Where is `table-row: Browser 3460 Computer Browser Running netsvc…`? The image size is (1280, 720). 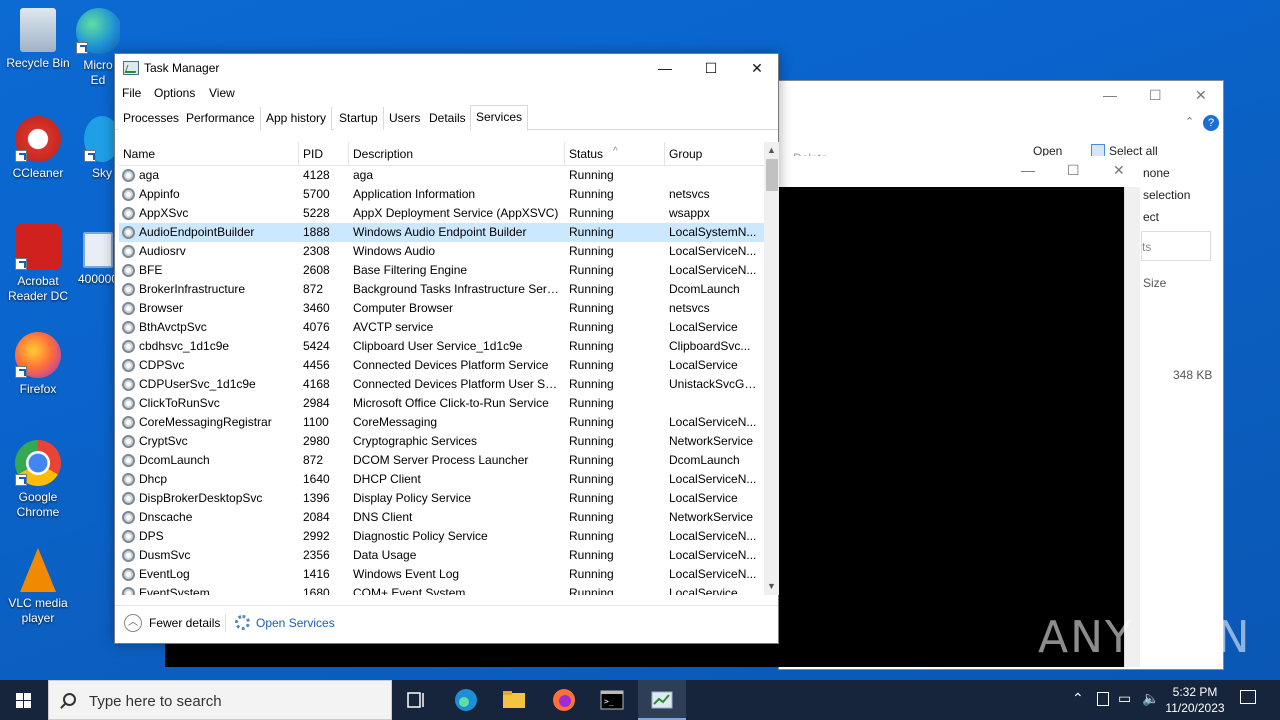
table-row: Browser 3460 Computer Browser Running netsvc… is located at coordinates (441, 308).